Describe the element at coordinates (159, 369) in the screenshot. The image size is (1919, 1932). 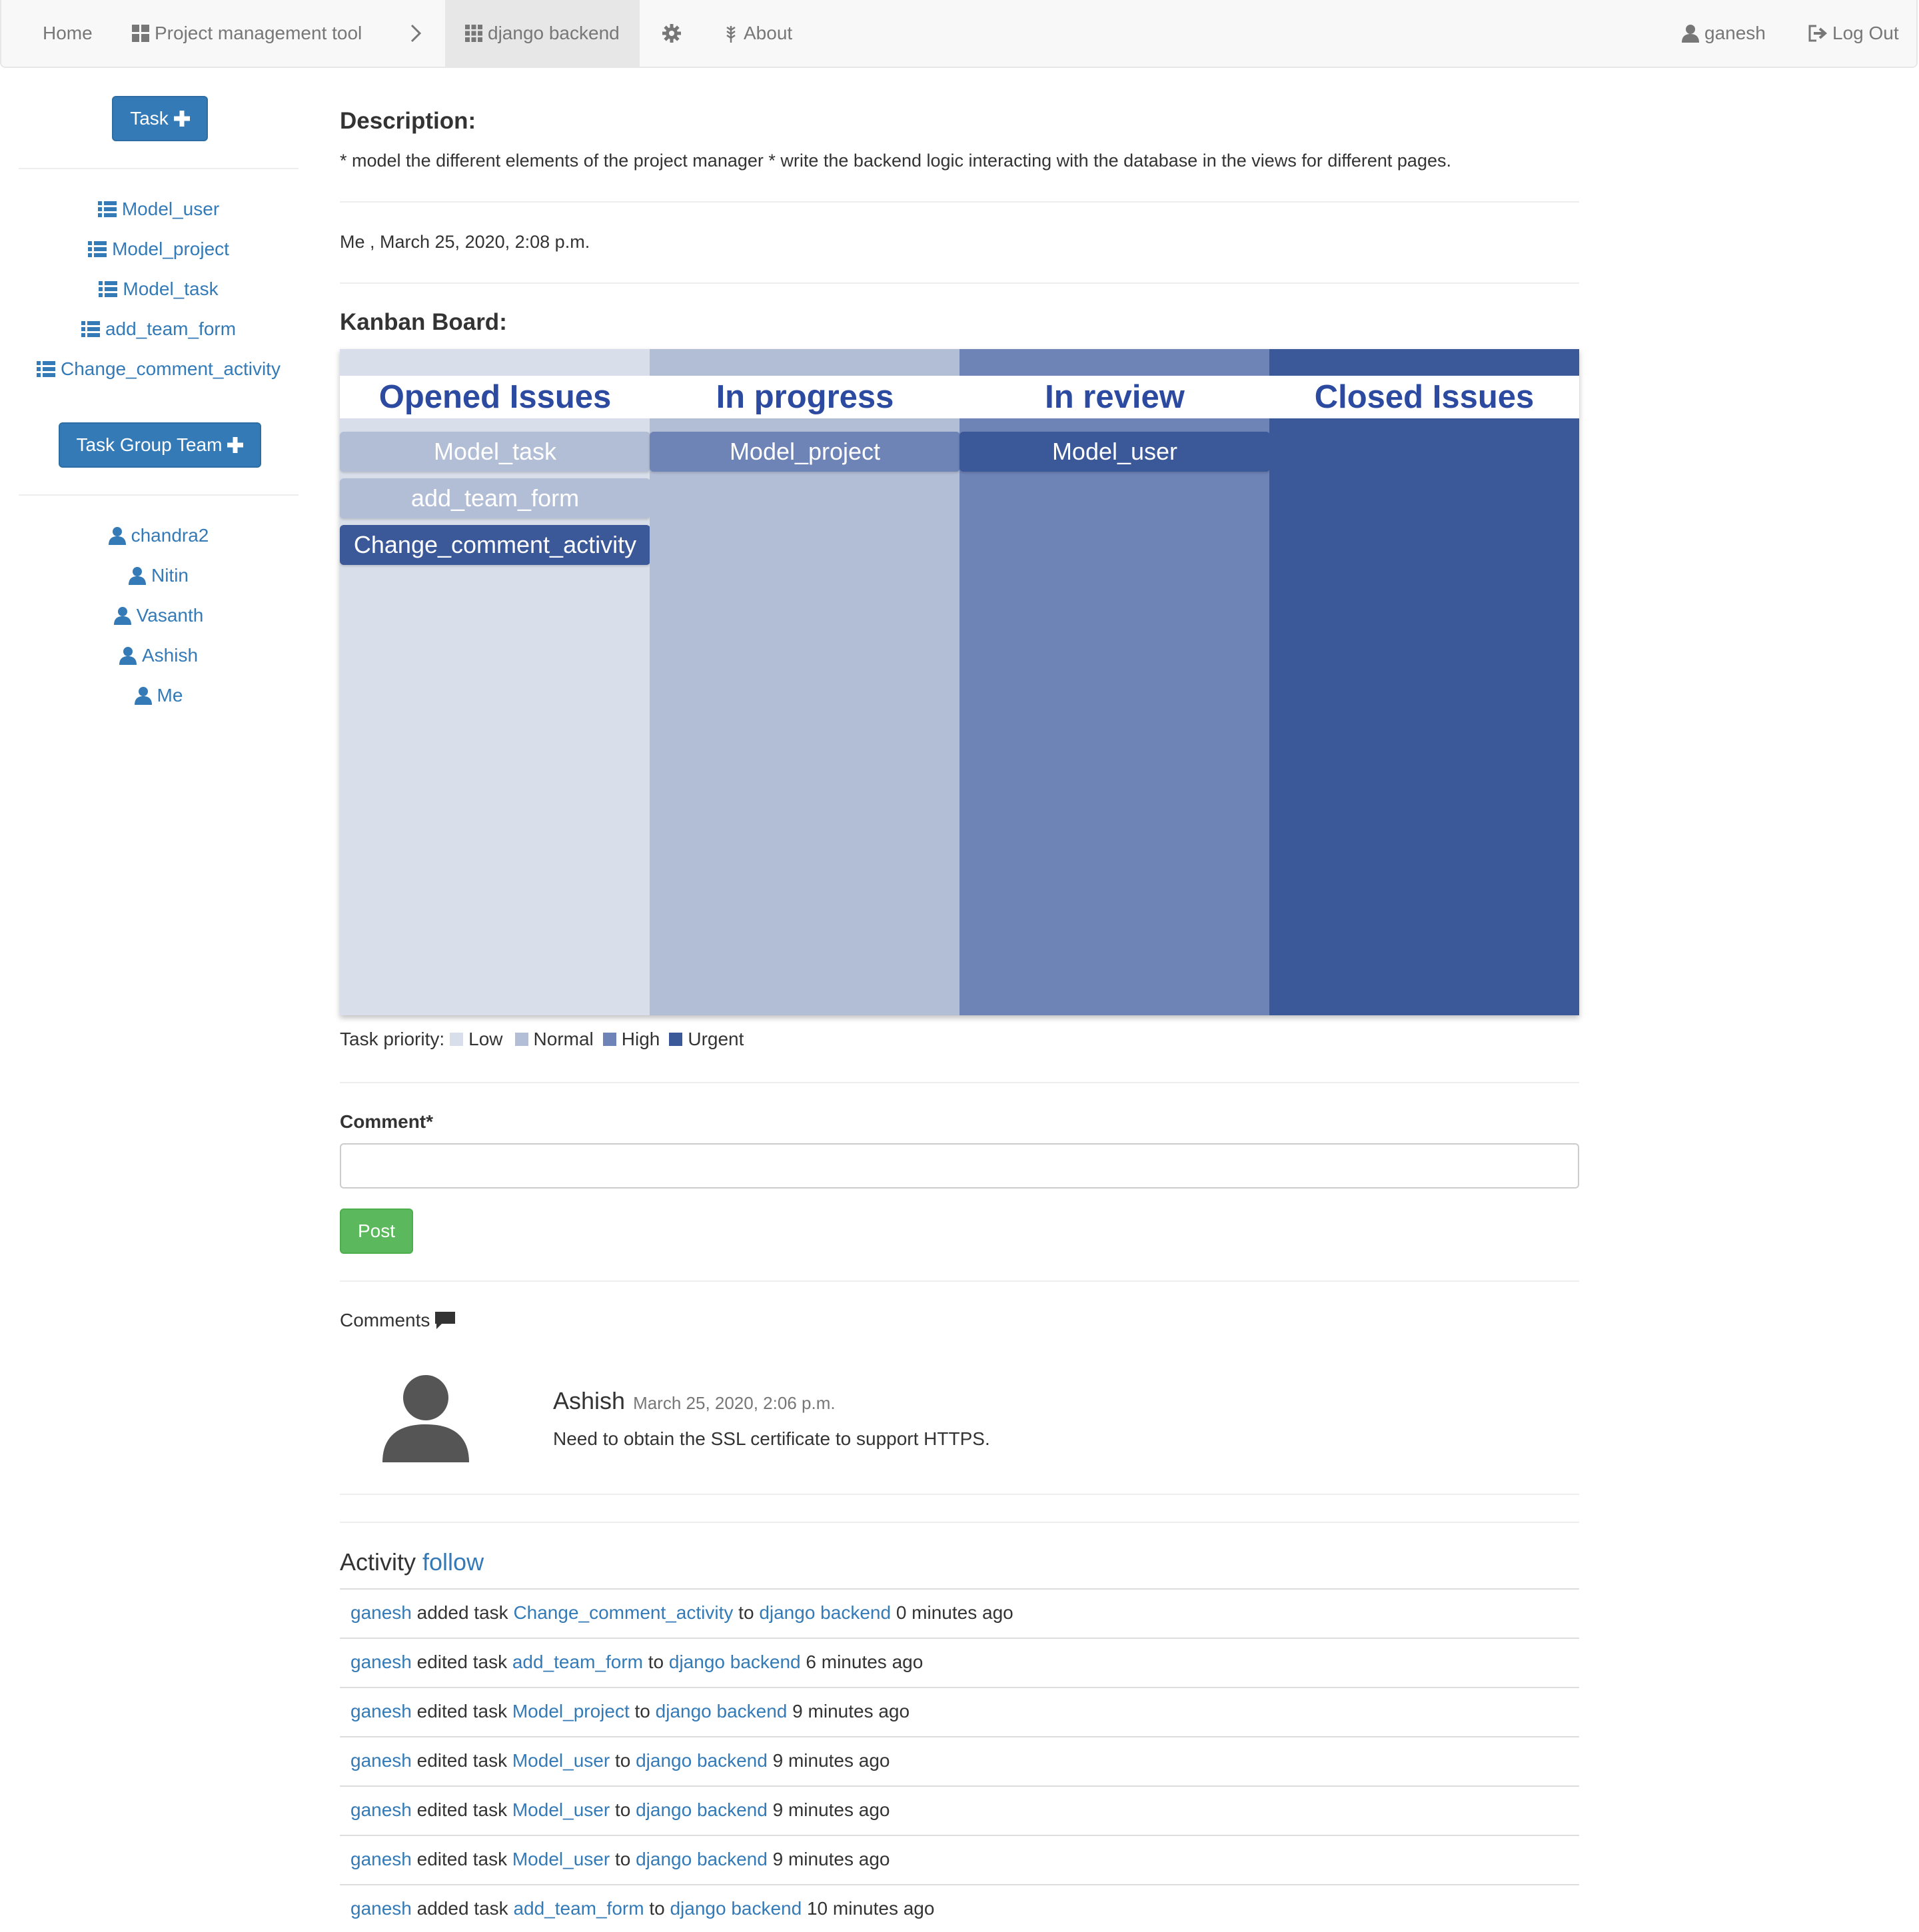
I see `sidebar-task-link: Change_comment_activity` at that location.